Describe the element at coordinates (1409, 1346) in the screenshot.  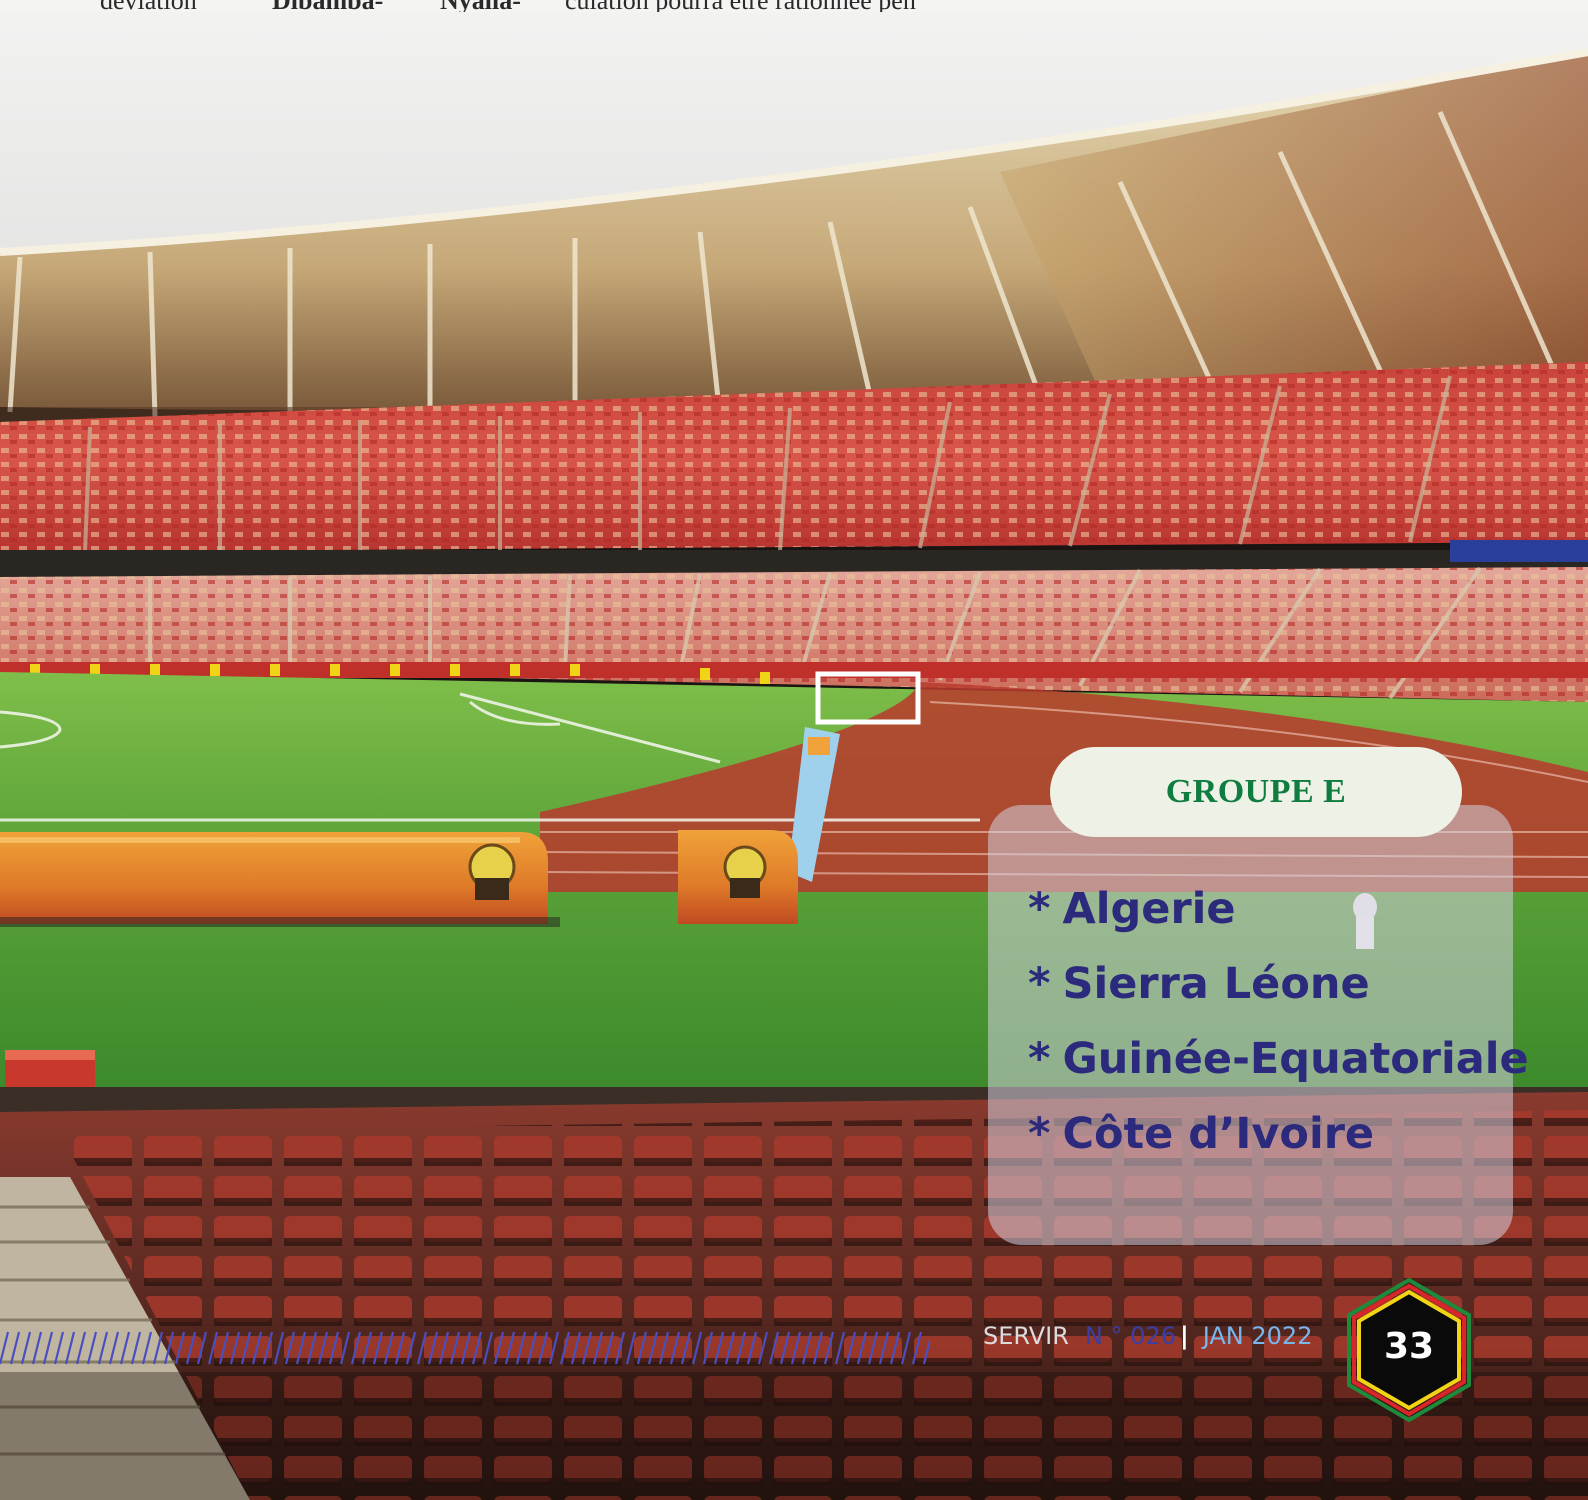
I see `page-number: 33` at that location.